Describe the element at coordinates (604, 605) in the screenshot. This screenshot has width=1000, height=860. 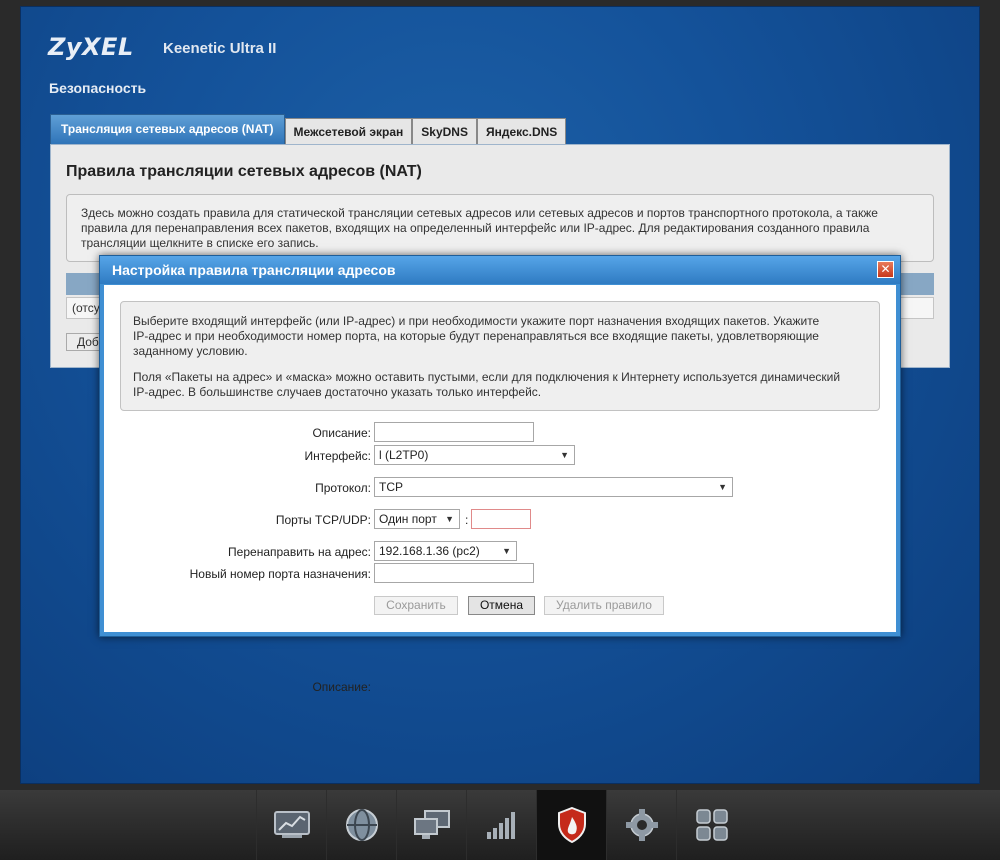
I see `delete-rule-button: Удалить правило` at that location.